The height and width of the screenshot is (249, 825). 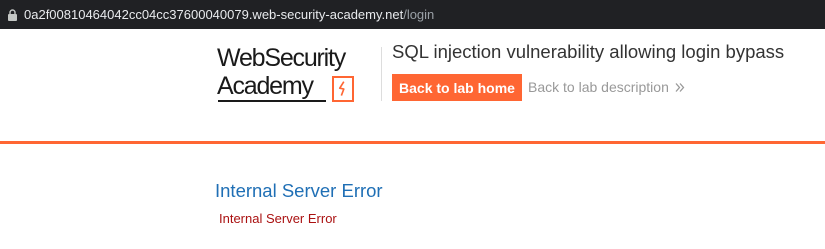 I want to click on header-divider, so click(x=412, y=142).